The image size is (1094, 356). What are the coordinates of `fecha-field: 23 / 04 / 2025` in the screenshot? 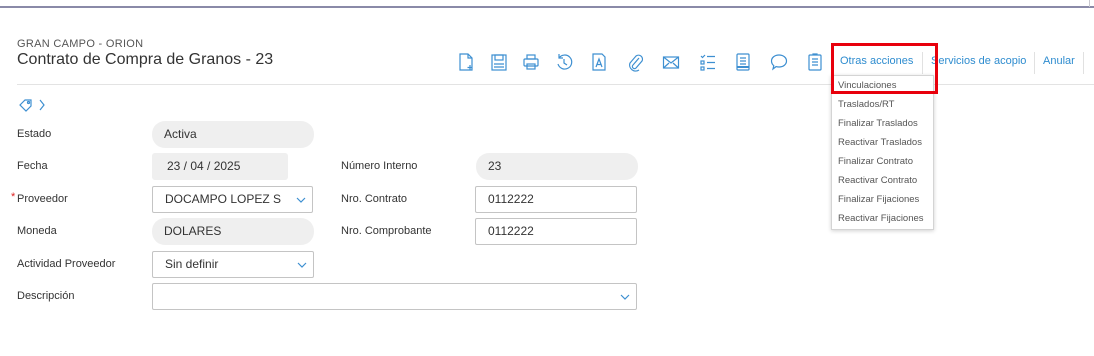 It's located at (220, 166).